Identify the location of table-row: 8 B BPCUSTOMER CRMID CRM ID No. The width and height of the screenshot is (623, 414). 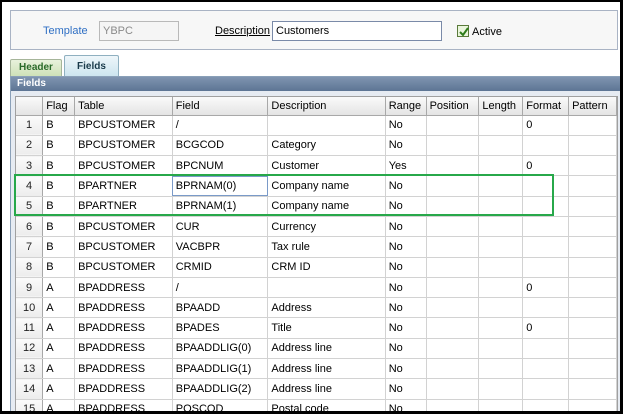
(316, 267).